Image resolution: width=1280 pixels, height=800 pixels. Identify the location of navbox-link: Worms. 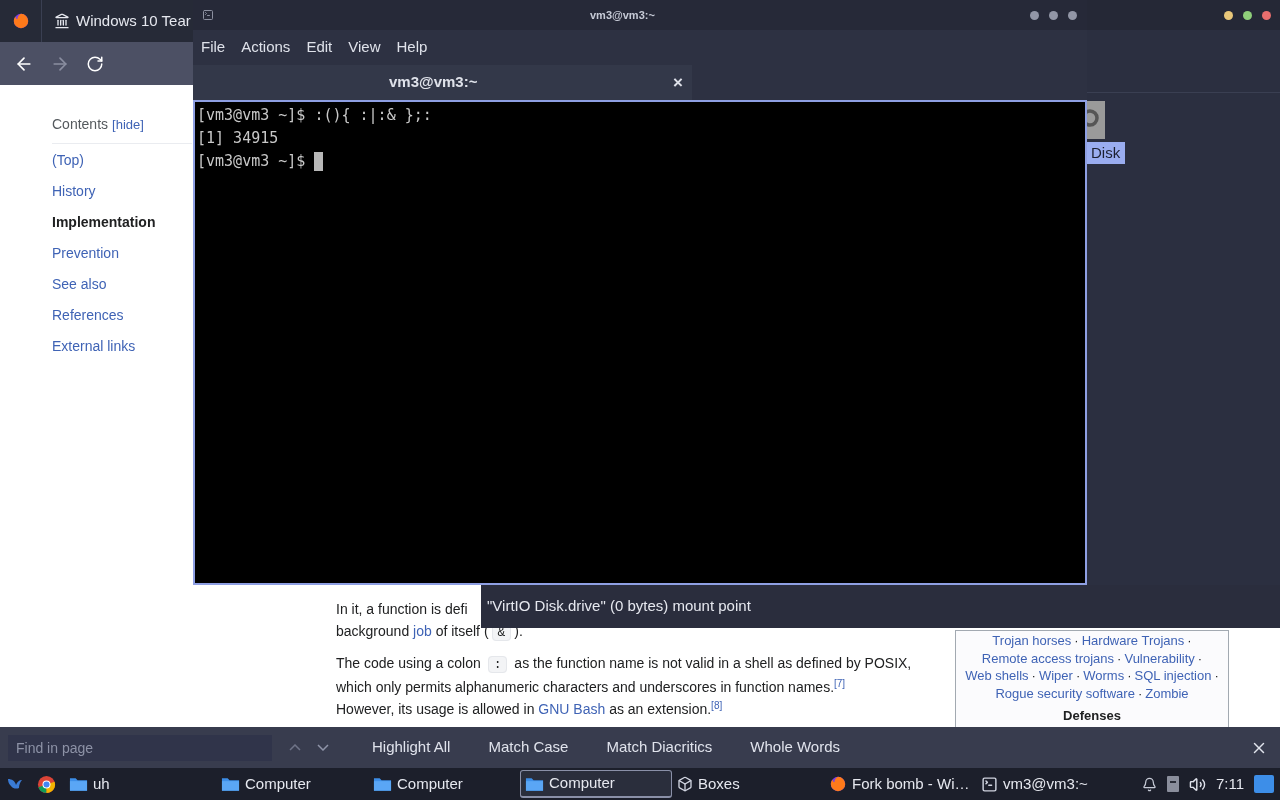
(1104, 675).